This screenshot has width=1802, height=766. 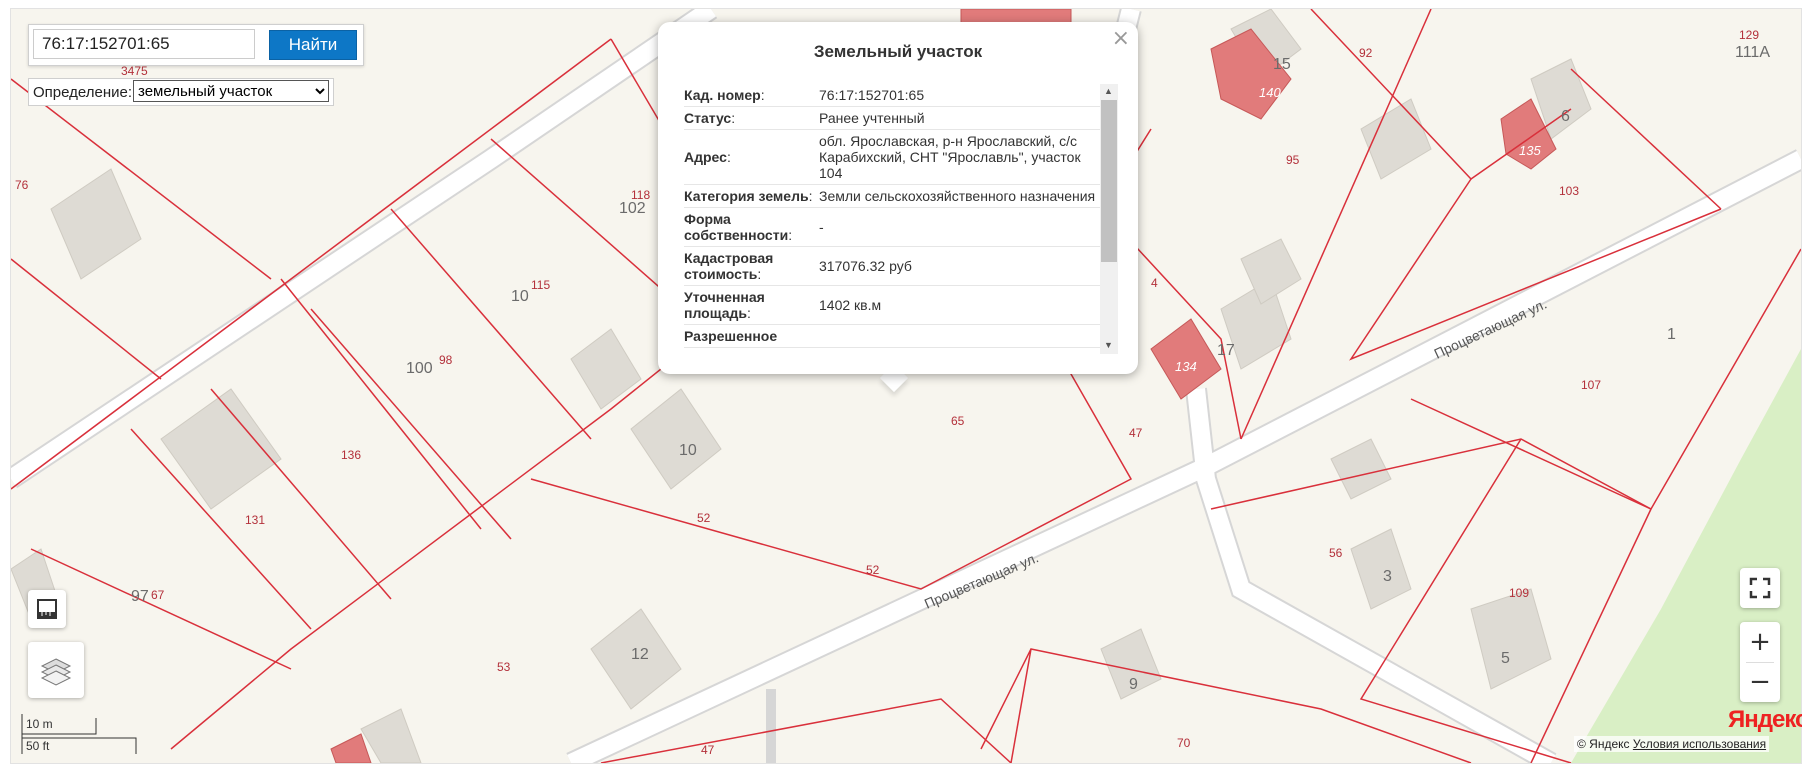 I want to click on house-number: 102, so click(x=632, y=208).